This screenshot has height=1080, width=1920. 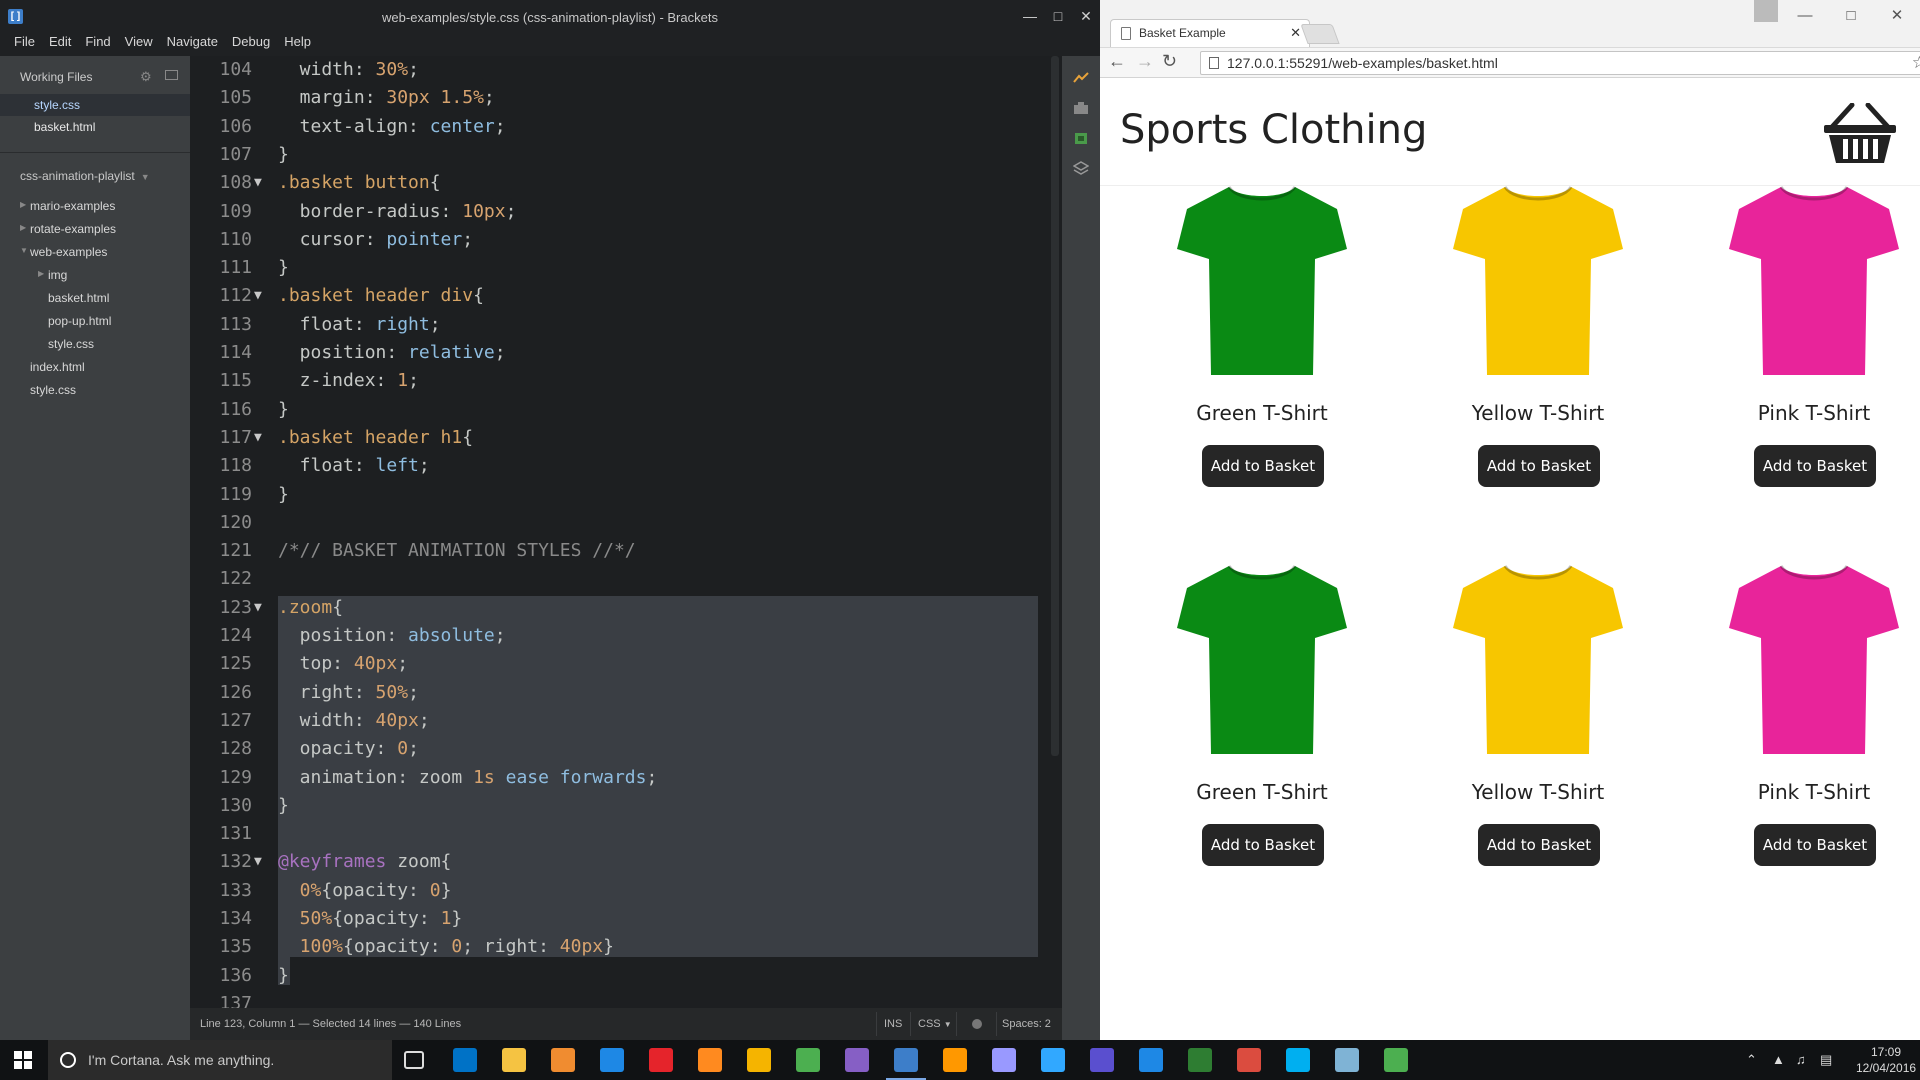 What do you see at coordinates (612, 1060) in the screenshot?
I see `edge-icon` at bounding box center [612, 1060].